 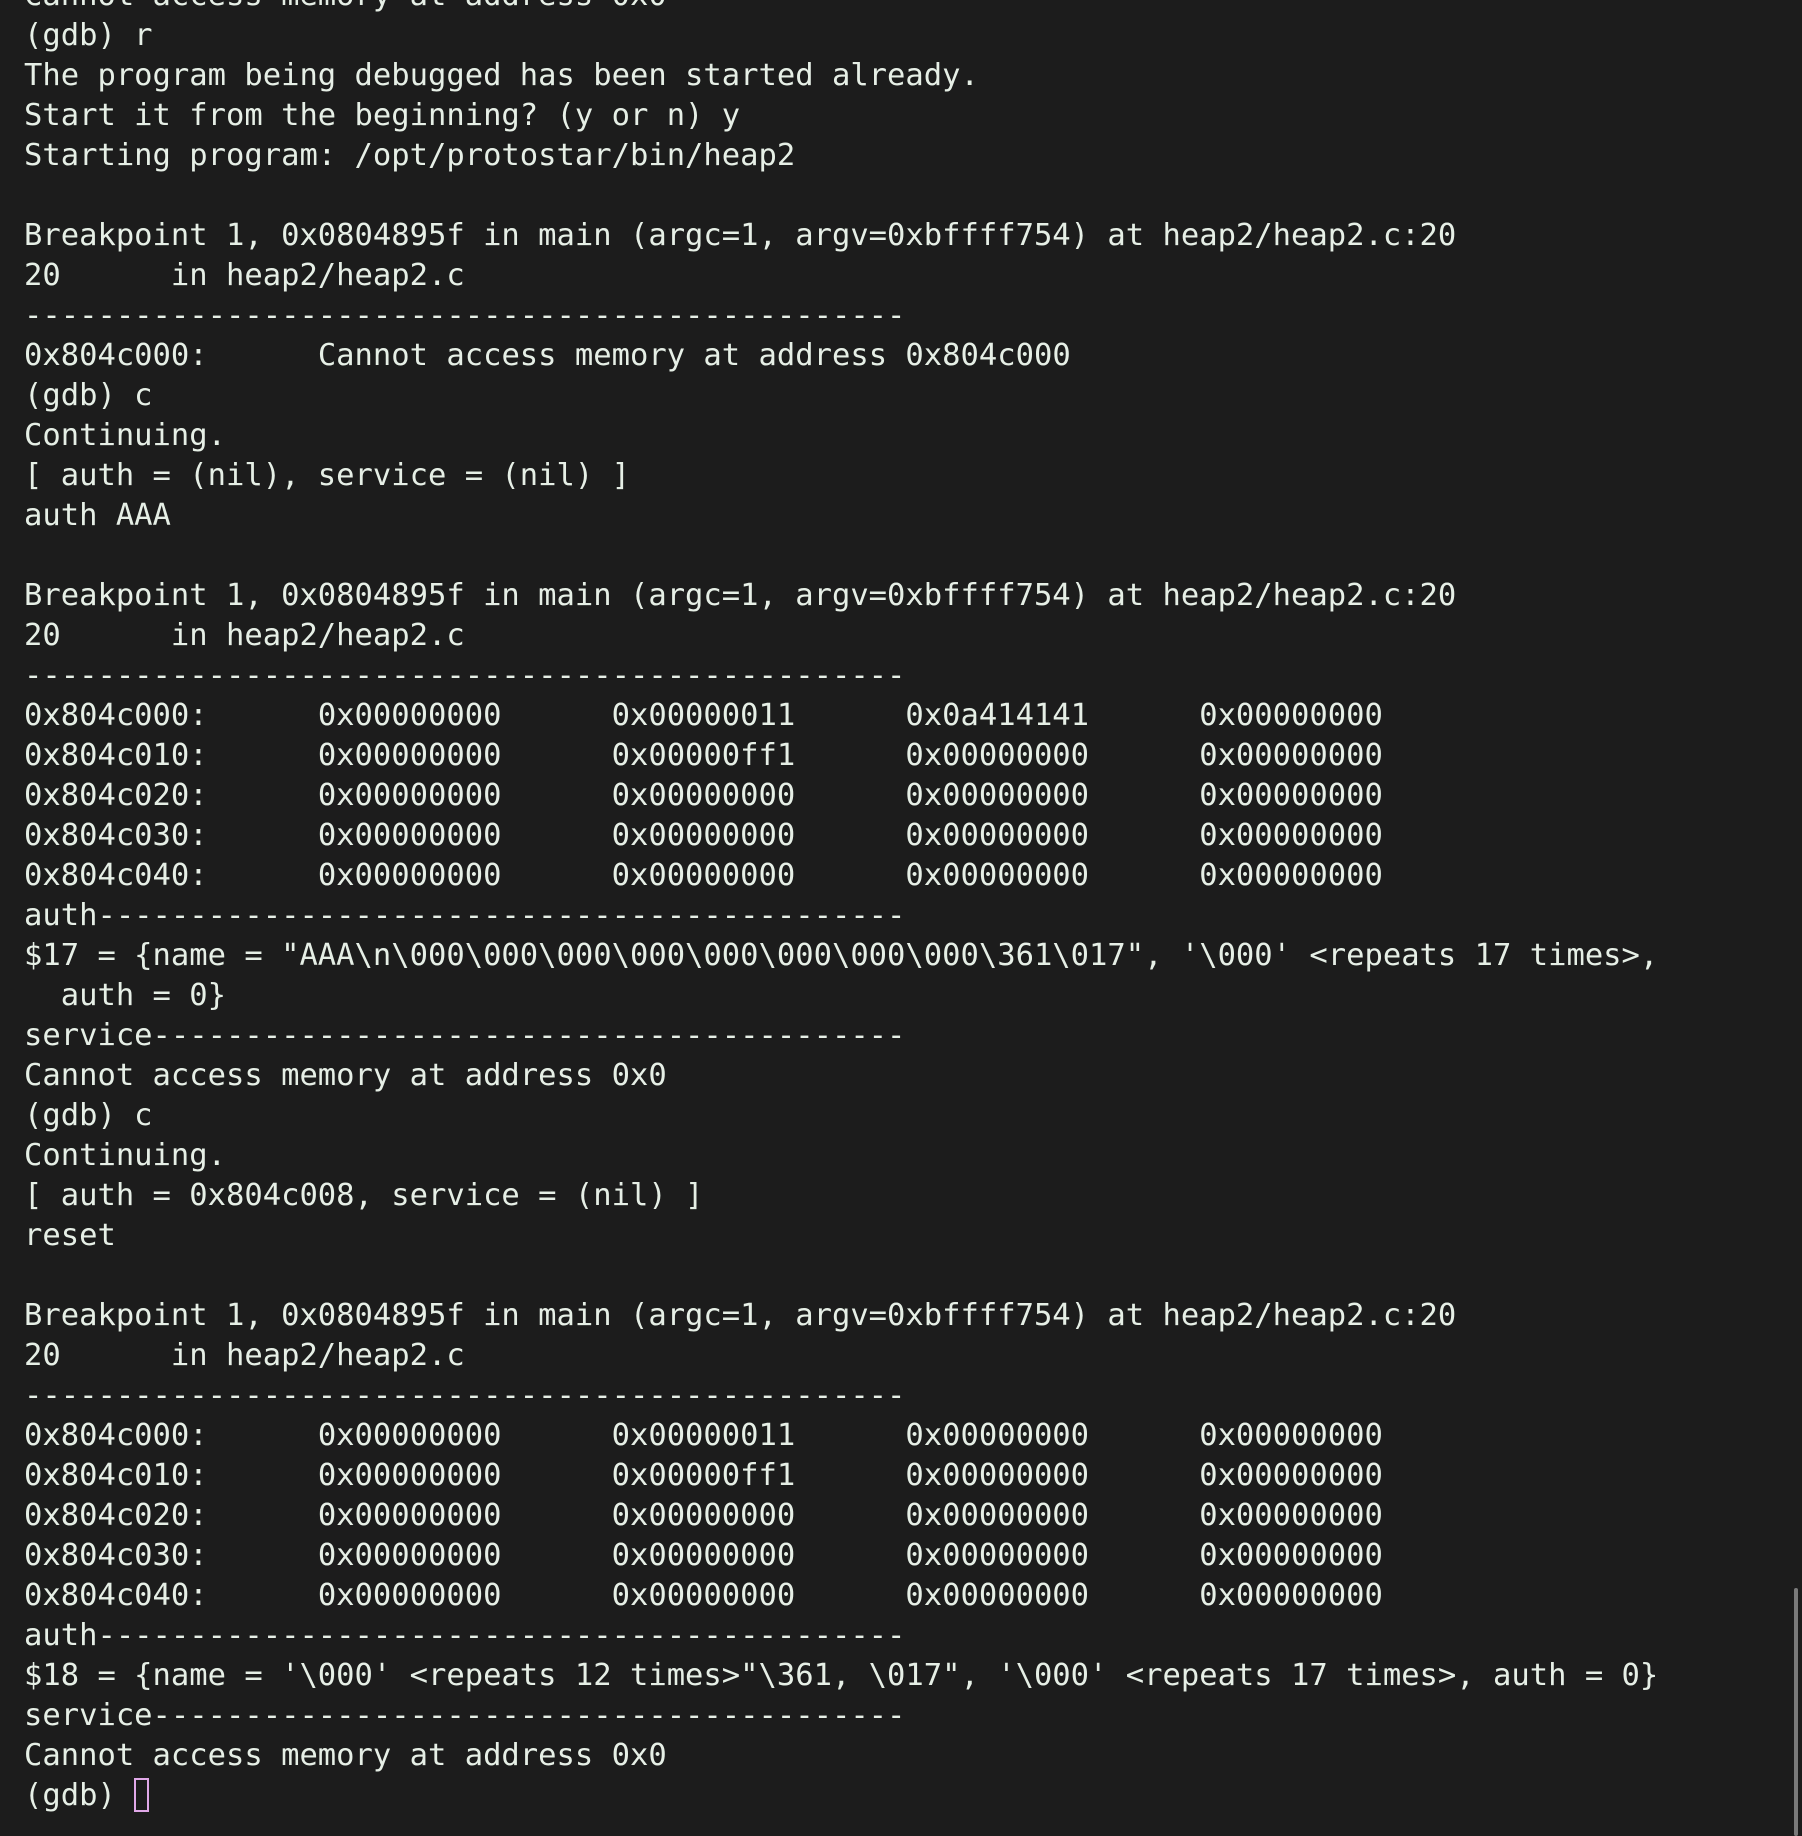 I want to click on cursor-icon, so click(x=142, y=1795).